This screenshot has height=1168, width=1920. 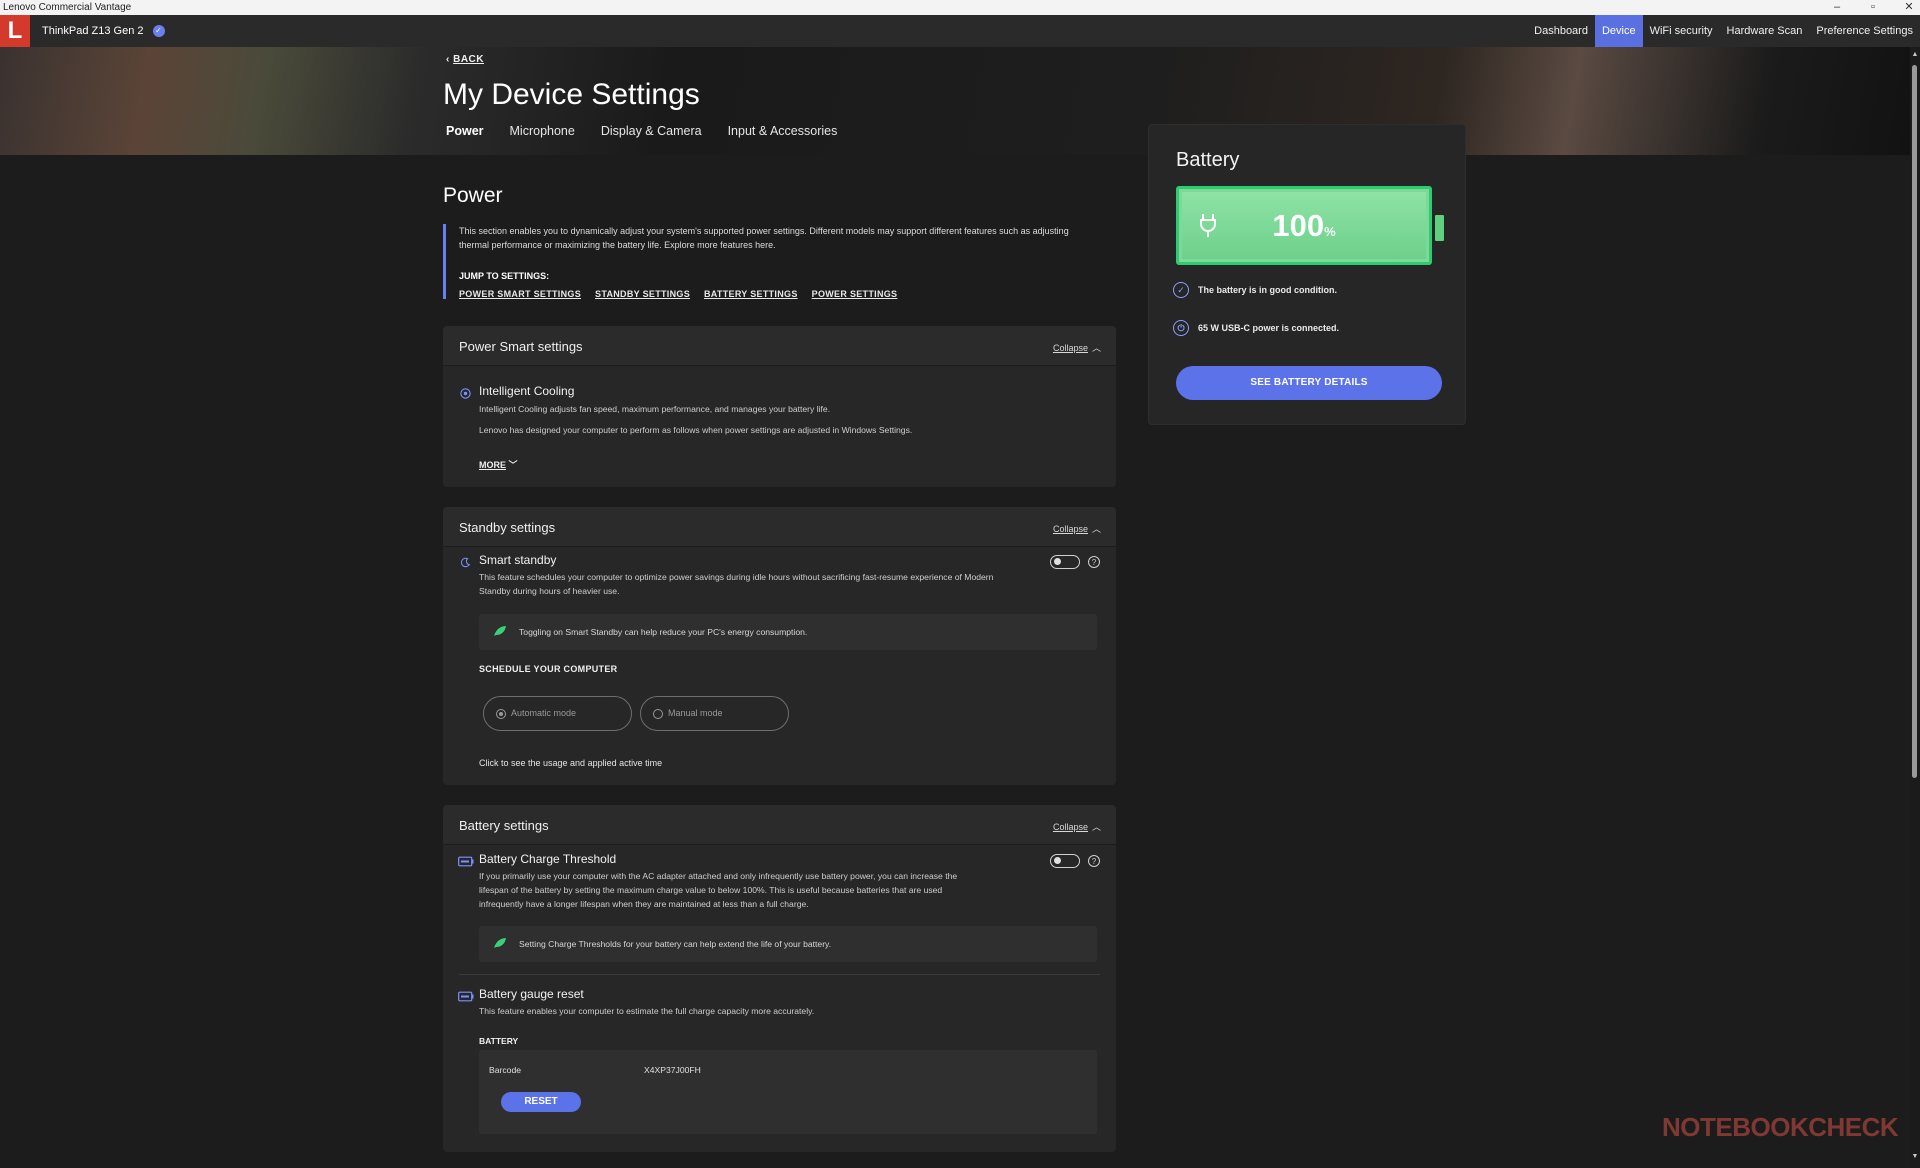 I want to click on power-smart-title: Power Smart settings, so click(x=521, y=346).